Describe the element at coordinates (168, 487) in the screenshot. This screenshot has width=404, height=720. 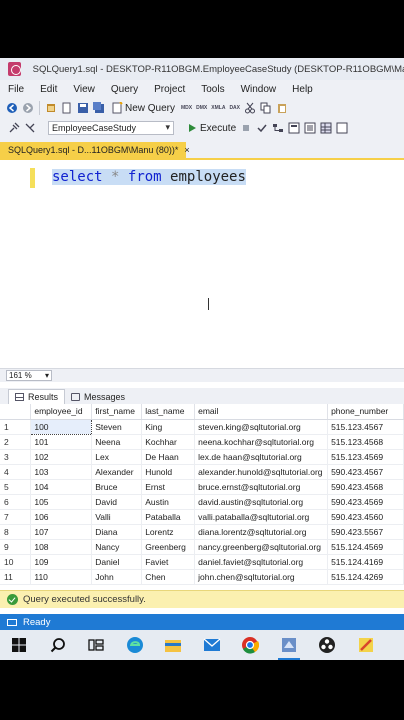
I see `cell-last-name: Ernst` at that location.